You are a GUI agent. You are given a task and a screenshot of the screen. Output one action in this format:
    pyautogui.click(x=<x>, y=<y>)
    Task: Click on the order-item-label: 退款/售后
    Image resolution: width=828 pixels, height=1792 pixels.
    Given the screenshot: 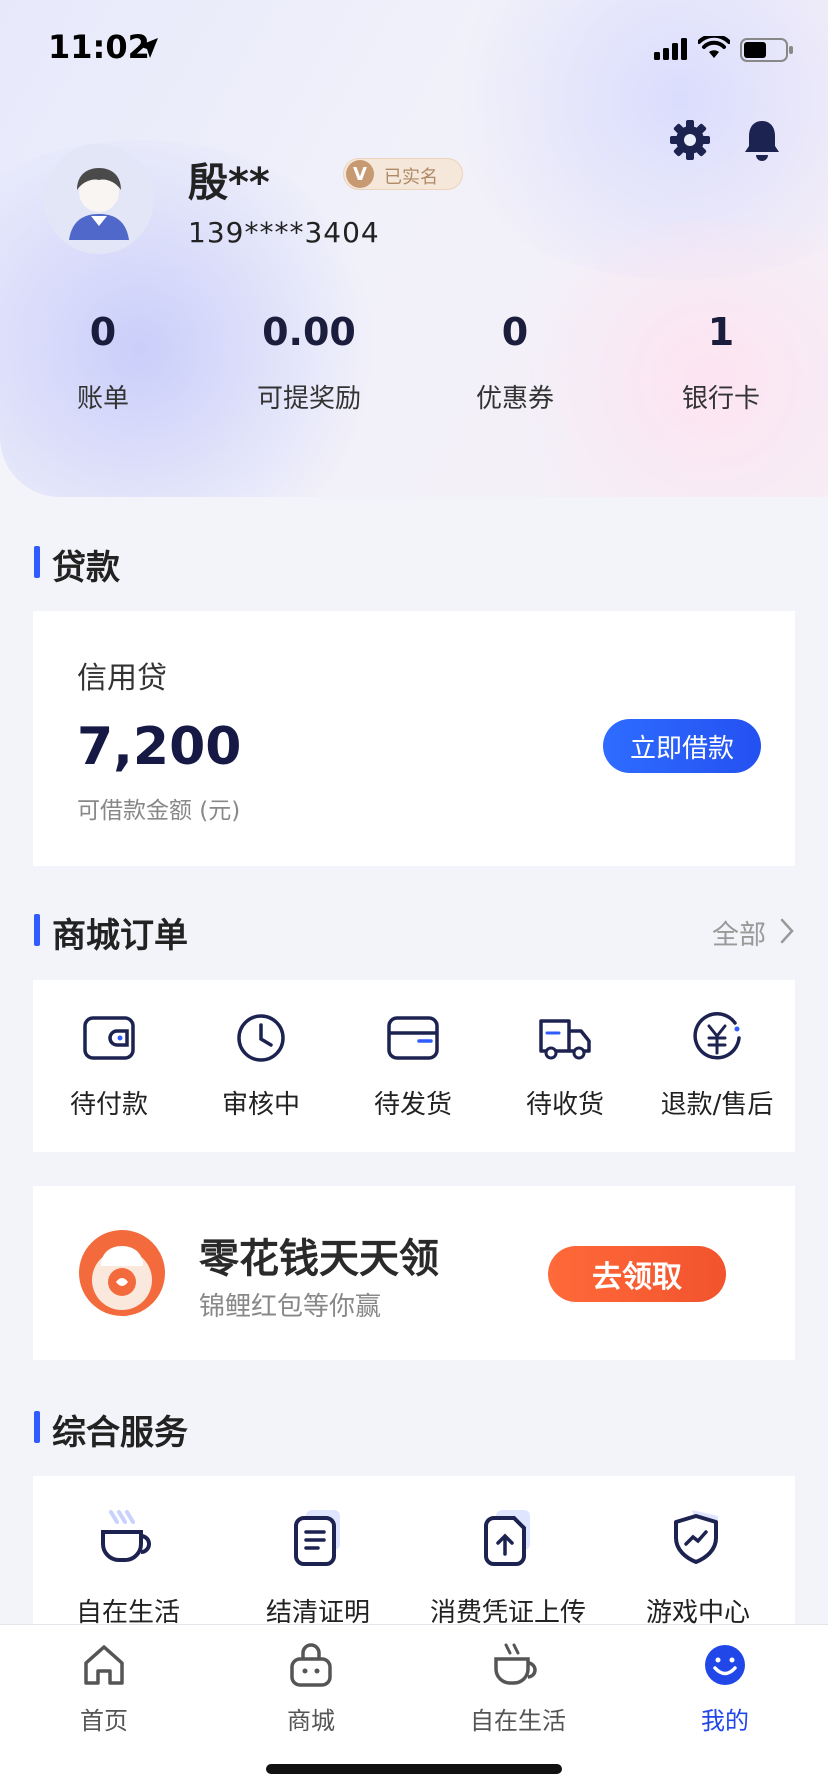 What is the action you would take?
    pyautogui.click(x=717, y=1105)
    